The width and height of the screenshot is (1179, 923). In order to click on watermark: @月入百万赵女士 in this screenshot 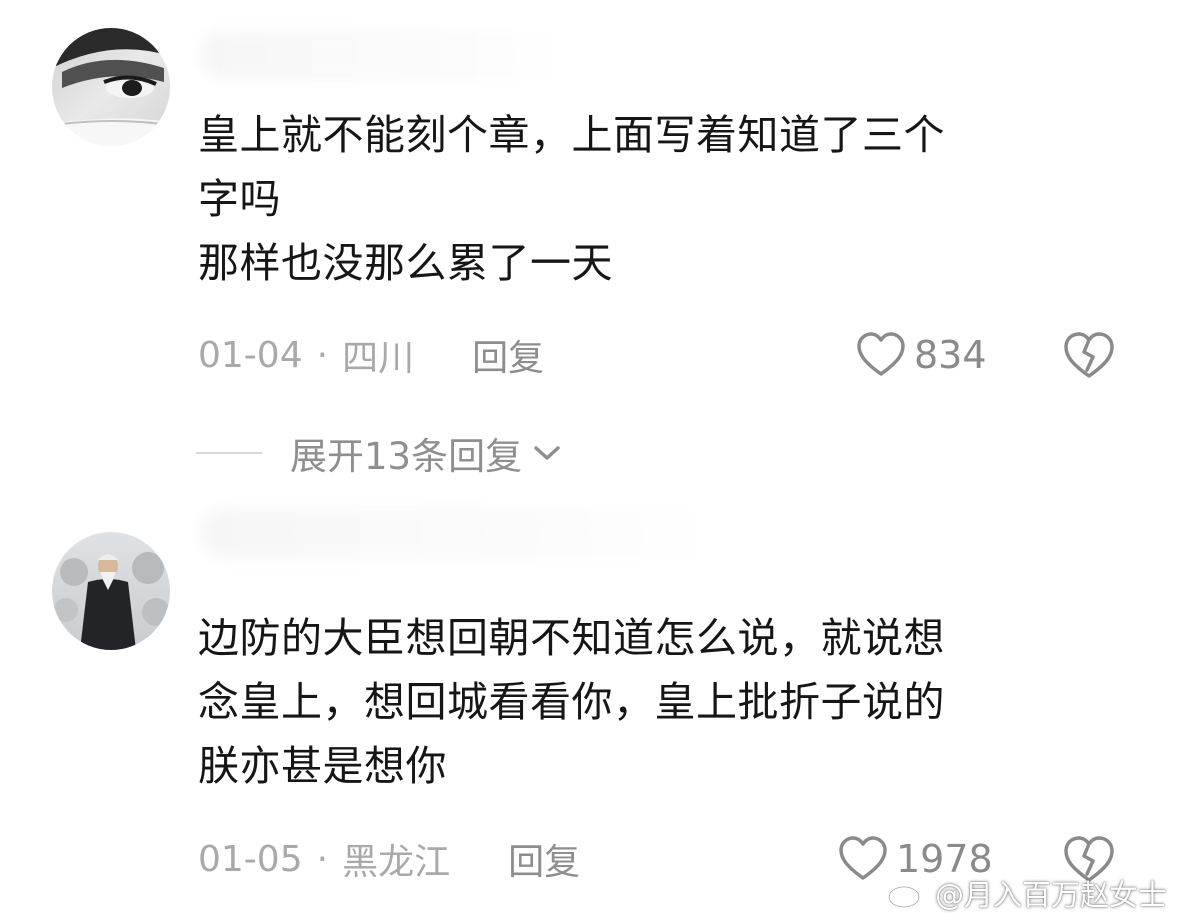, I will do `click(1027, 893)`.